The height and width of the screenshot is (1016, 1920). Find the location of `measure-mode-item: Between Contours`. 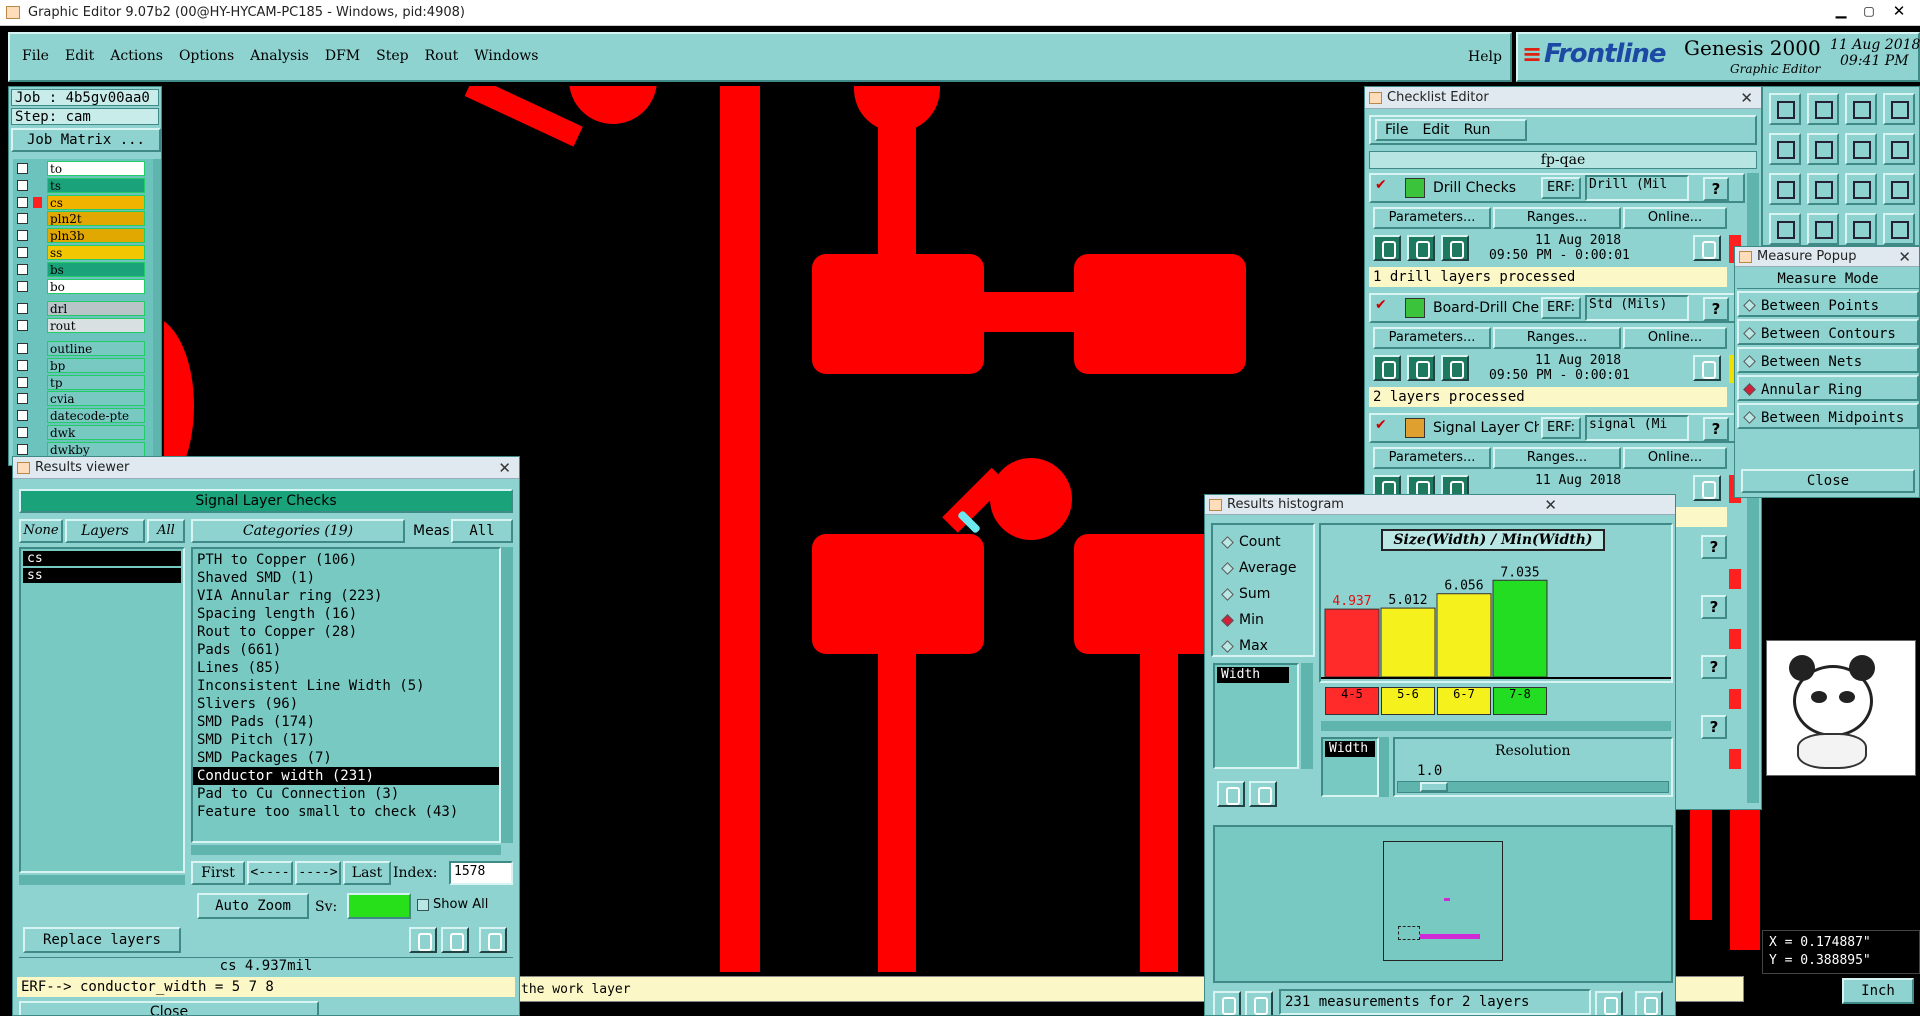

measure-mode-item: Between Contours is located at coordinates (1828, 332).